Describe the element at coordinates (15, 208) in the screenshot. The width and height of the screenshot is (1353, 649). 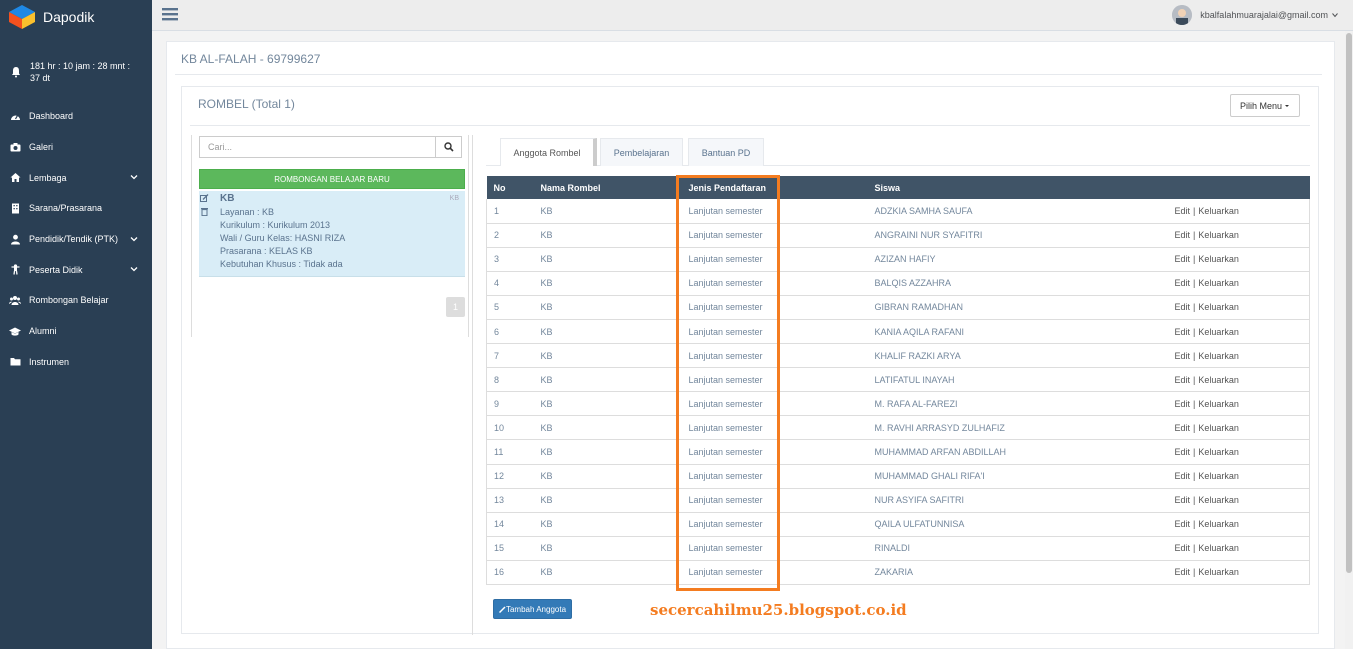
I see `building-icon` at that location.